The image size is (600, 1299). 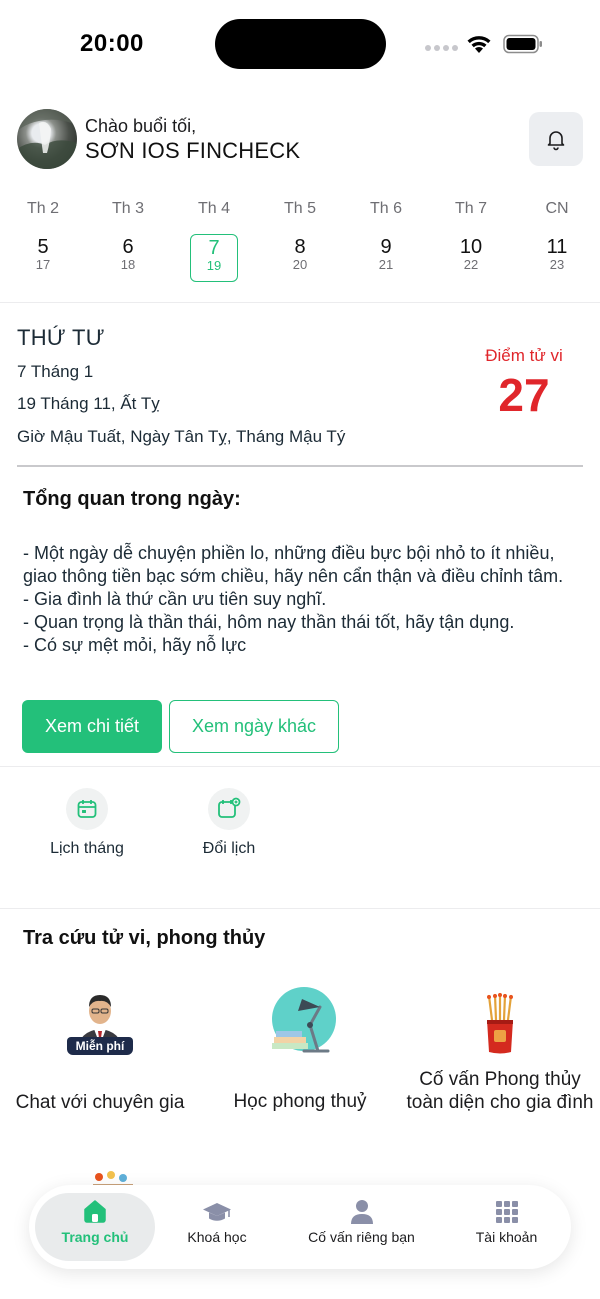 What do you see at coordinates (217, 1212) in the screenshot?
I see `graduation-cap-icon` at bounding box center [217, 1212].